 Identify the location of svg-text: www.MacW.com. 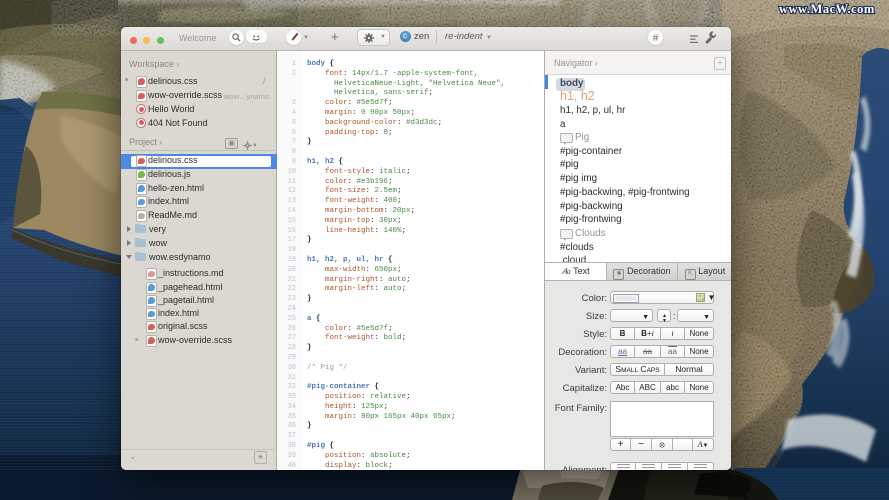
(827, 9).